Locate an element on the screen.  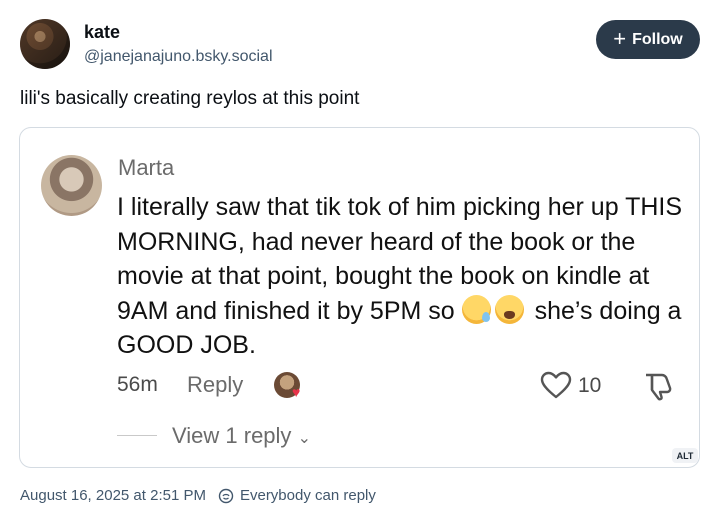
follow-button: + Follow is located at coordinates (648, 39).